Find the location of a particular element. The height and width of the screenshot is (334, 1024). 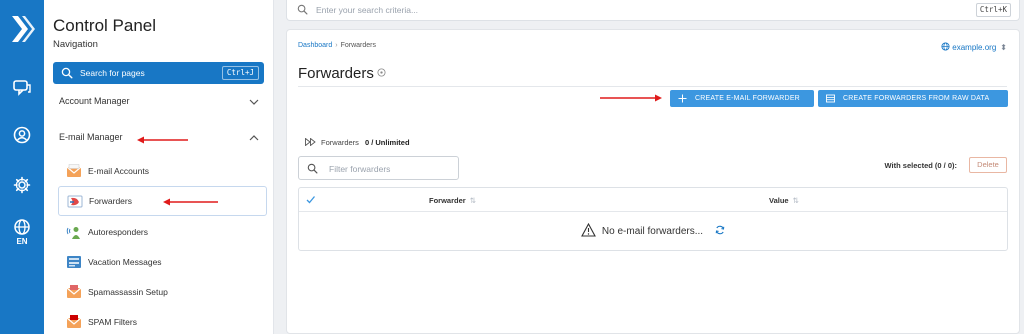

breadcrumb-dashboard: Dashboard is located at coordinates (315, 45).